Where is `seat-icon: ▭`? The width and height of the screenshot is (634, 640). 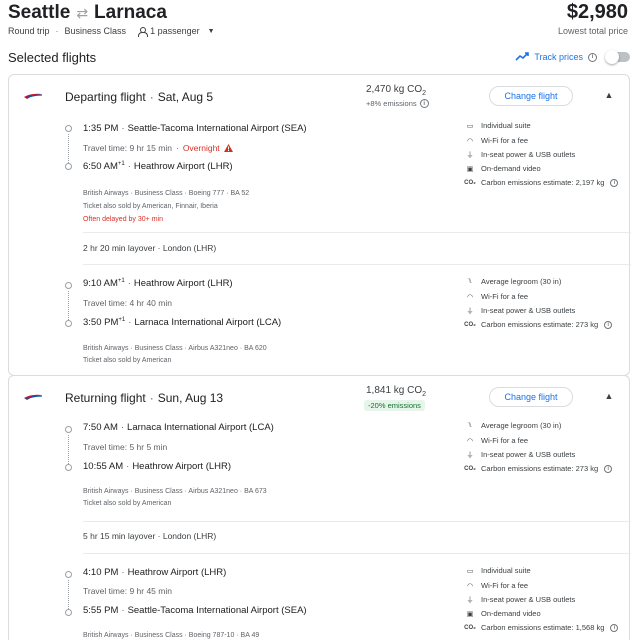 seat-icon: ▭ is located at coordinates (470, 126).